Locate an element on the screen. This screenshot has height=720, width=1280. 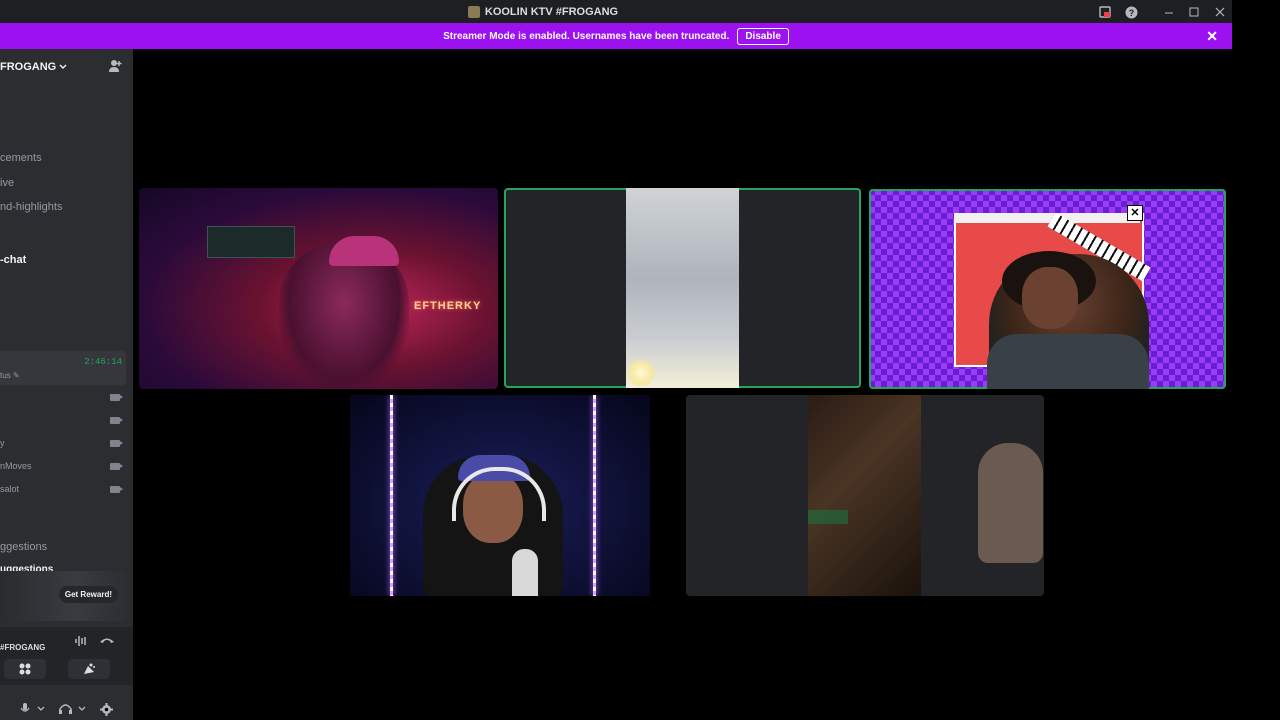
light-glow is located at coordinates (641, 373).